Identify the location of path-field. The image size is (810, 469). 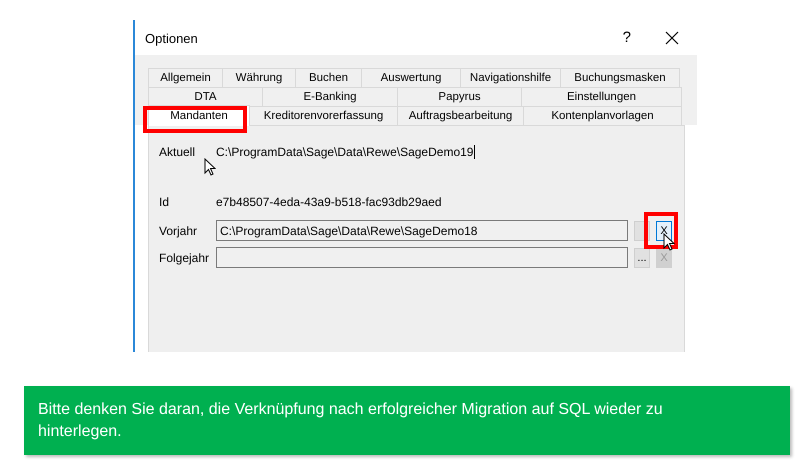
(422, 257).